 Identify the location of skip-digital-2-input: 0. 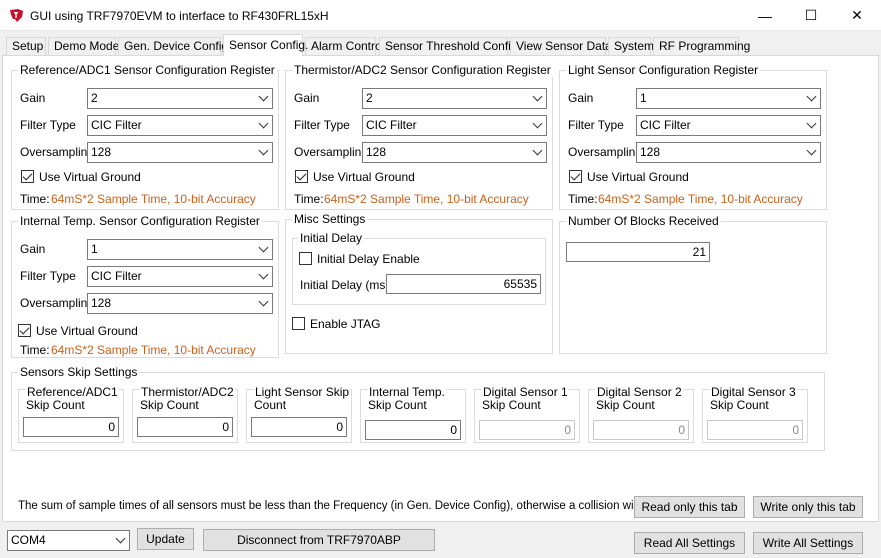
(641, 430).